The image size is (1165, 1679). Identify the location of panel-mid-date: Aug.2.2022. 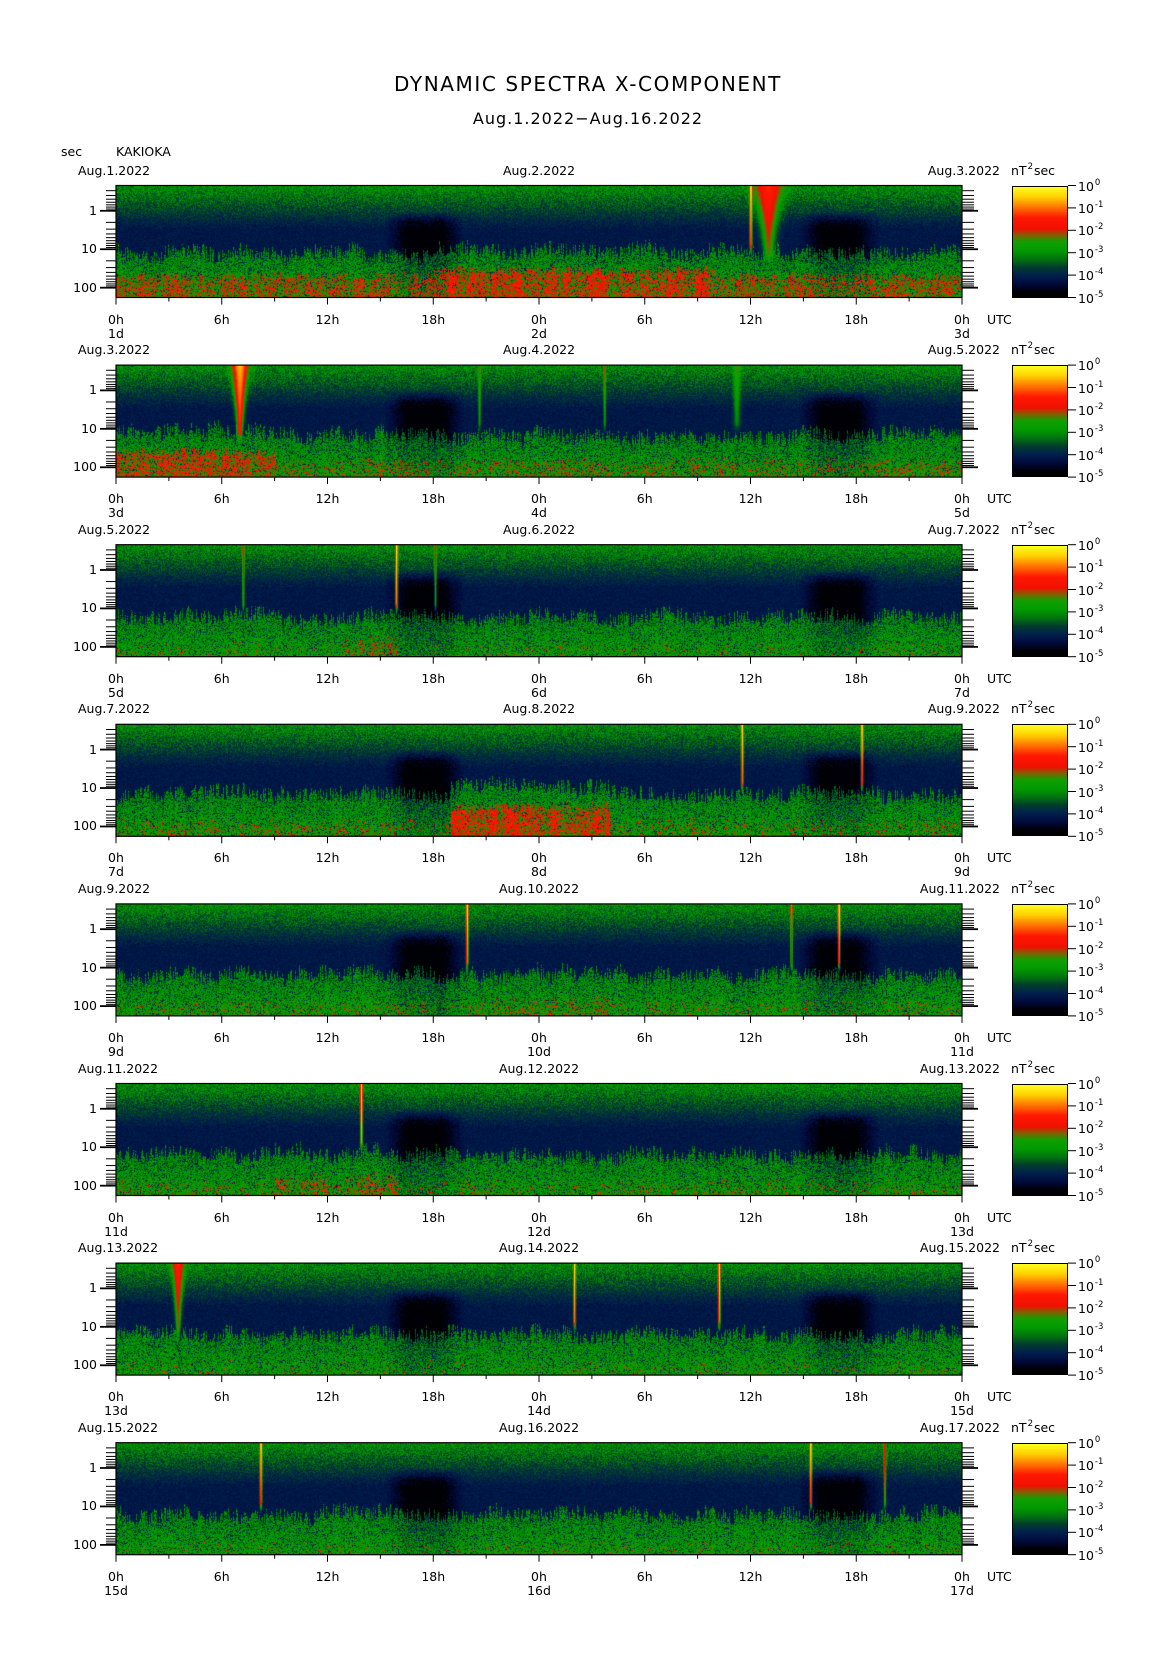
(539, 170).